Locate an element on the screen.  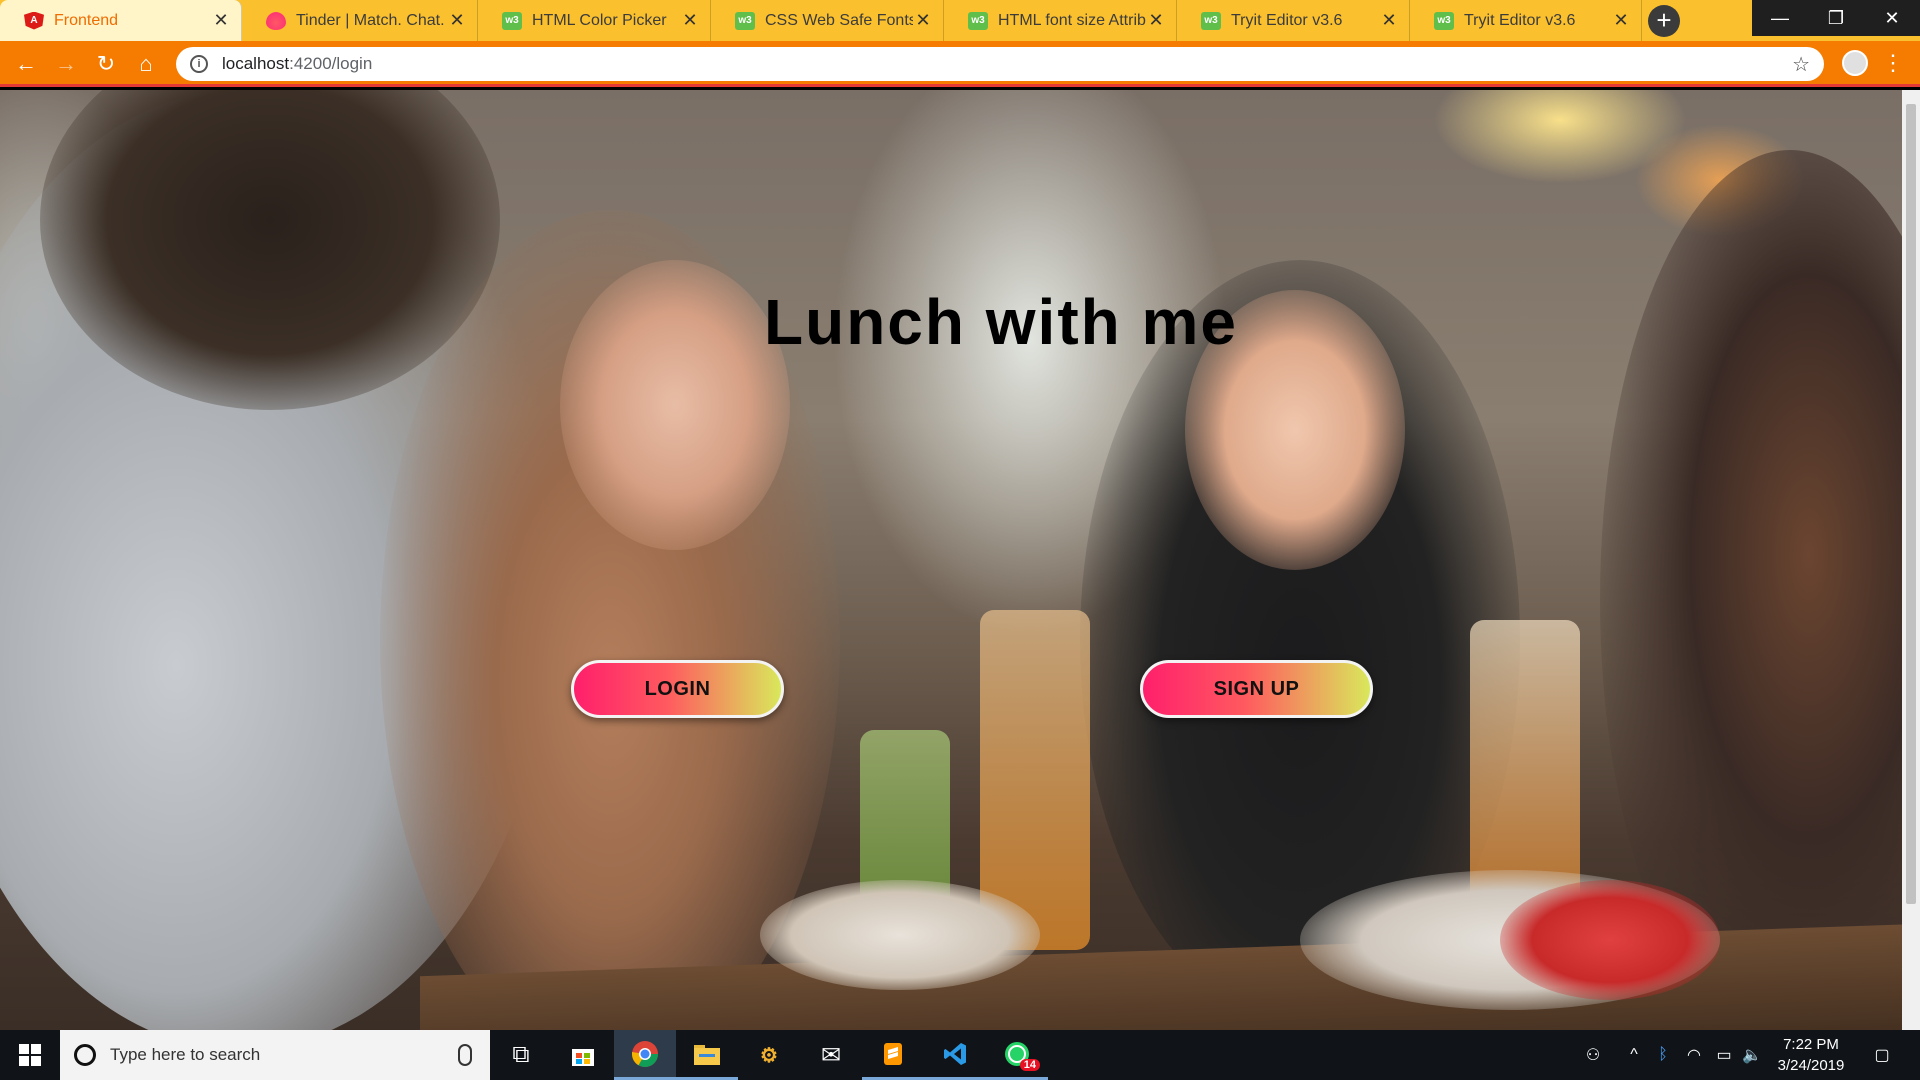
chrome-button is located at coordinates (645, 1055).